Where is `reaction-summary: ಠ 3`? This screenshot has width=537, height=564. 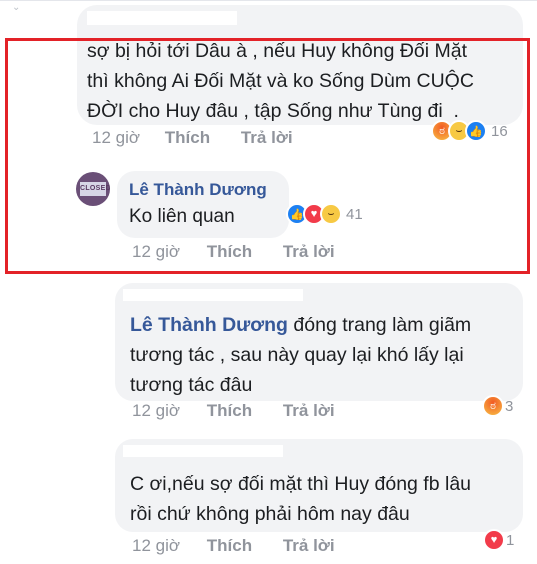 reaction-summary: ಠ 3 is located at coordinates (497, 406).